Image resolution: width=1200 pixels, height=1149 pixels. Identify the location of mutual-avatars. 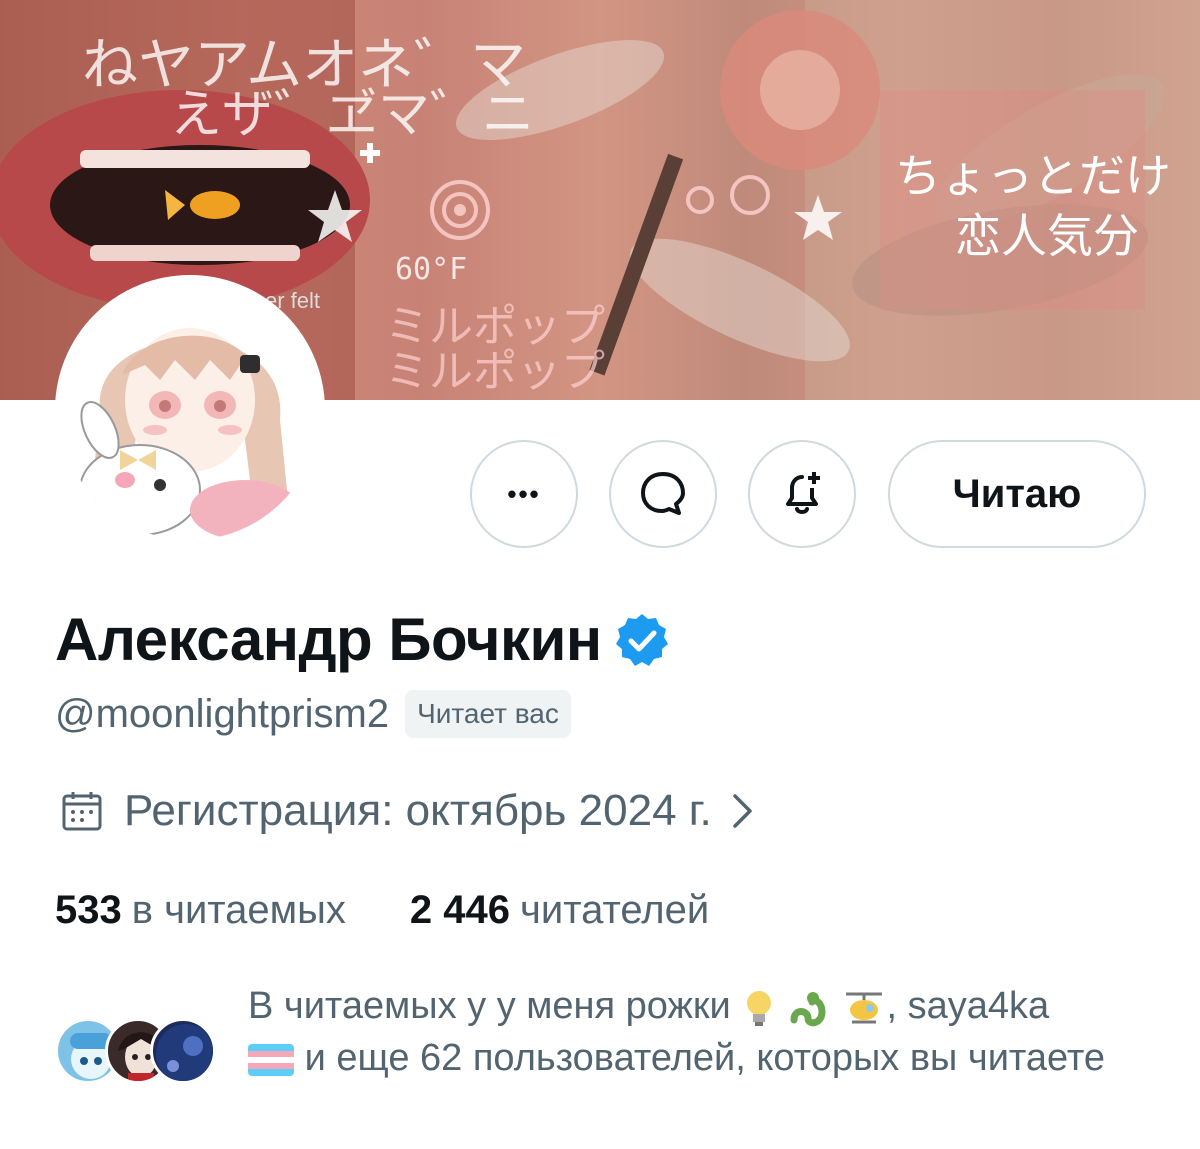
(135, 1053).